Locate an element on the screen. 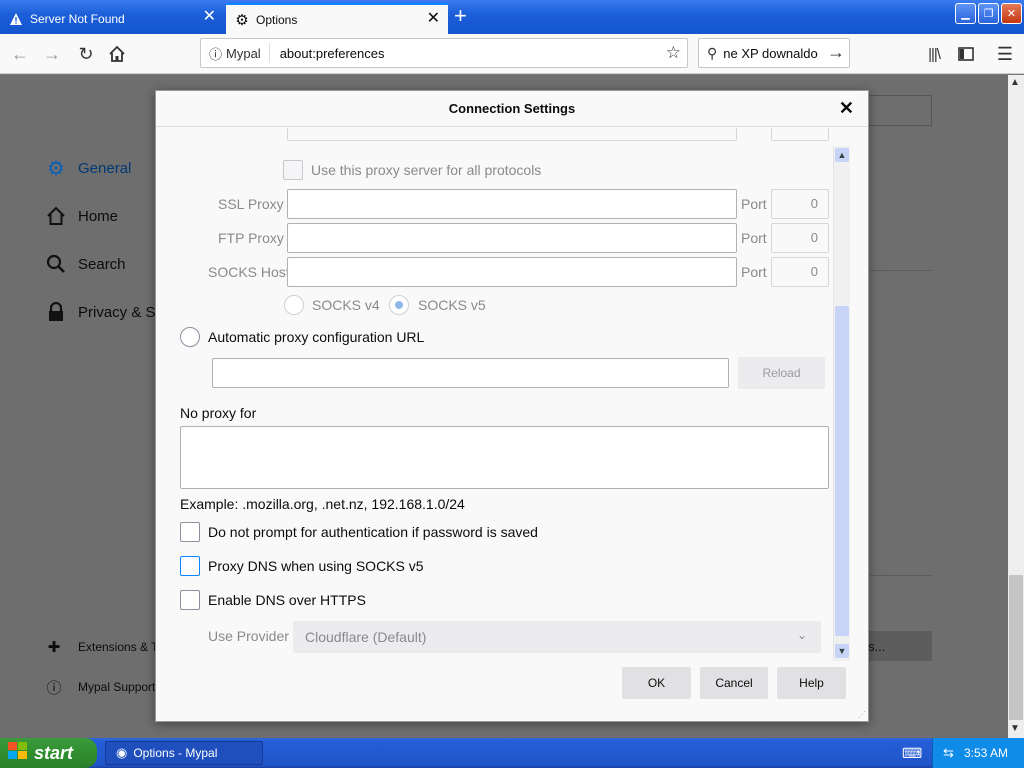 The image size is (1024, 768). sidebar-item-home: Home is located at coordinates (81, 216).